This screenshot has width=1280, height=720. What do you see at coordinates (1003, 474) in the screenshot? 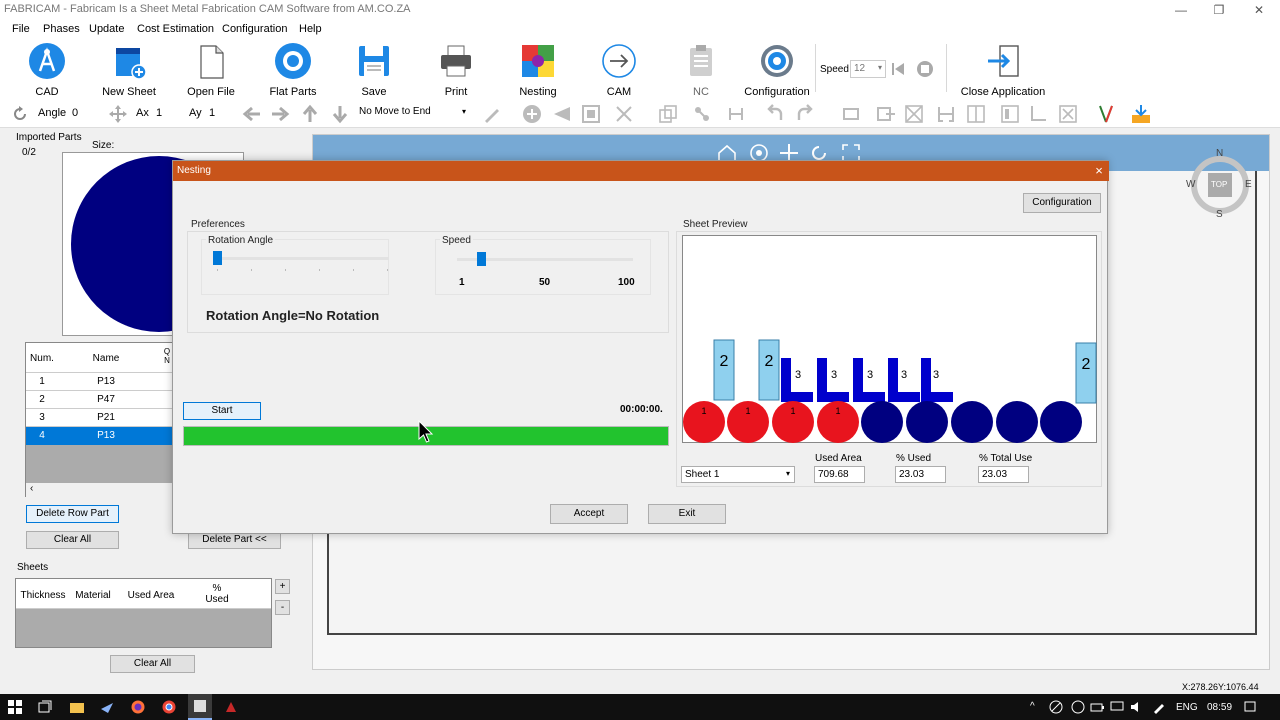
I see `percent-total-use-field: 23.03` at bounding box center [1003, 474].